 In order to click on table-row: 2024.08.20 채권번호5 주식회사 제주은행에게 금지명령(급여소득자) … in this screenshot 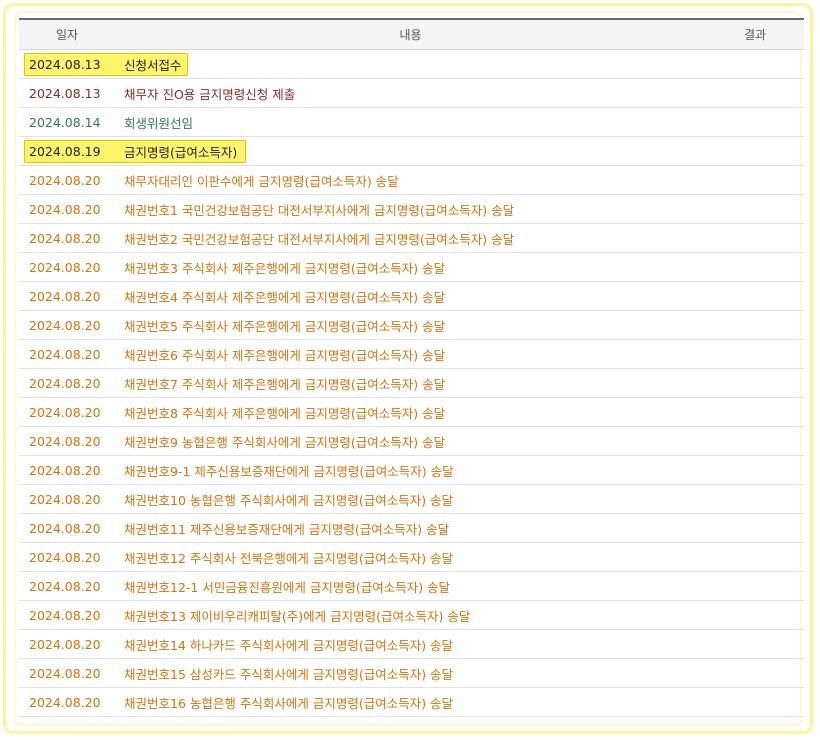, I will do `click(411, 325)`.